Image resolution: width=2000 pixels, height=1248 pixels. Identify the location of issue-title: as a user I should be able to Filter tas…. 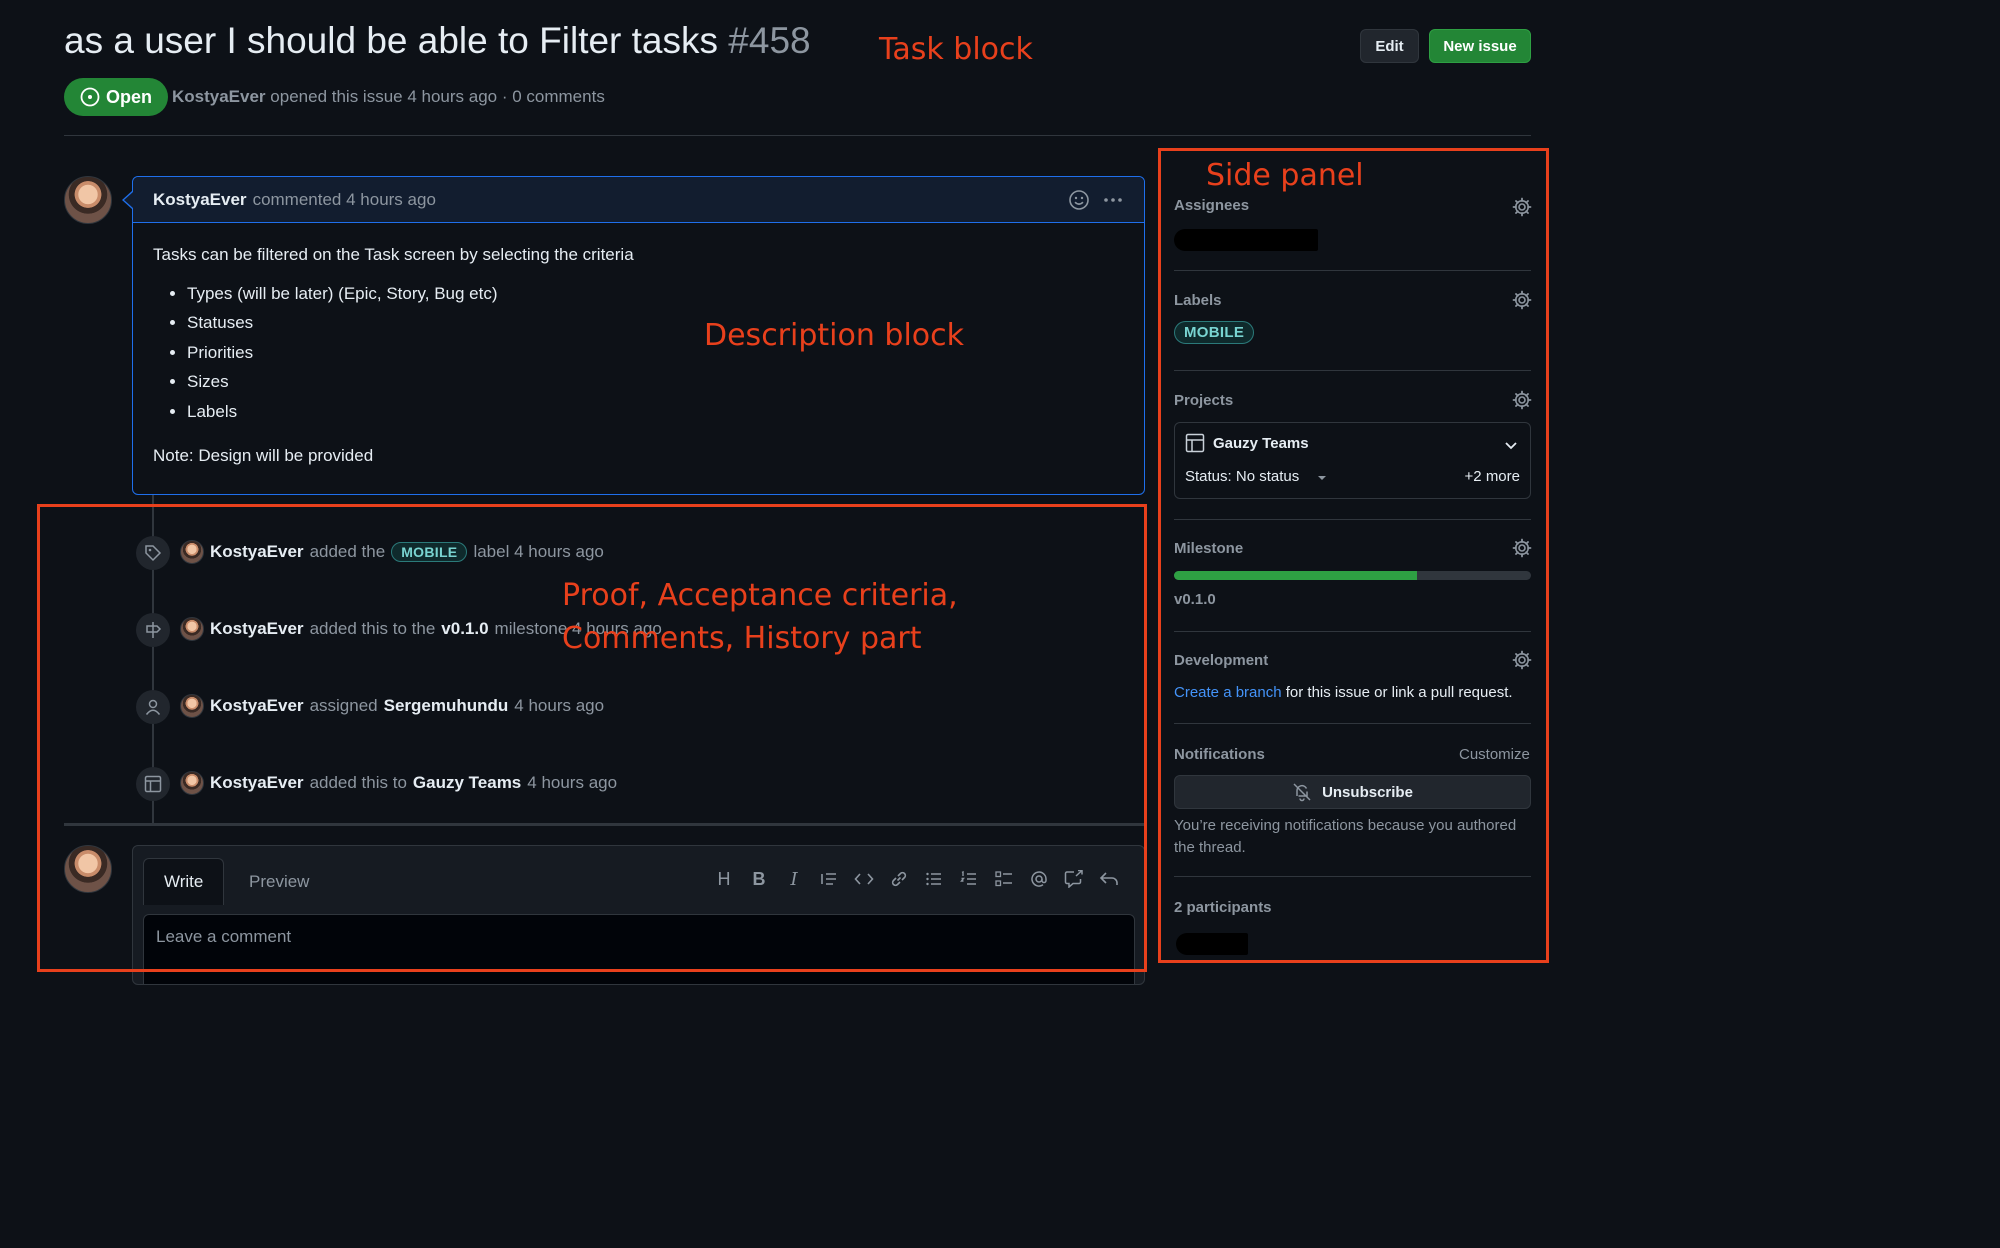
(437, 41).